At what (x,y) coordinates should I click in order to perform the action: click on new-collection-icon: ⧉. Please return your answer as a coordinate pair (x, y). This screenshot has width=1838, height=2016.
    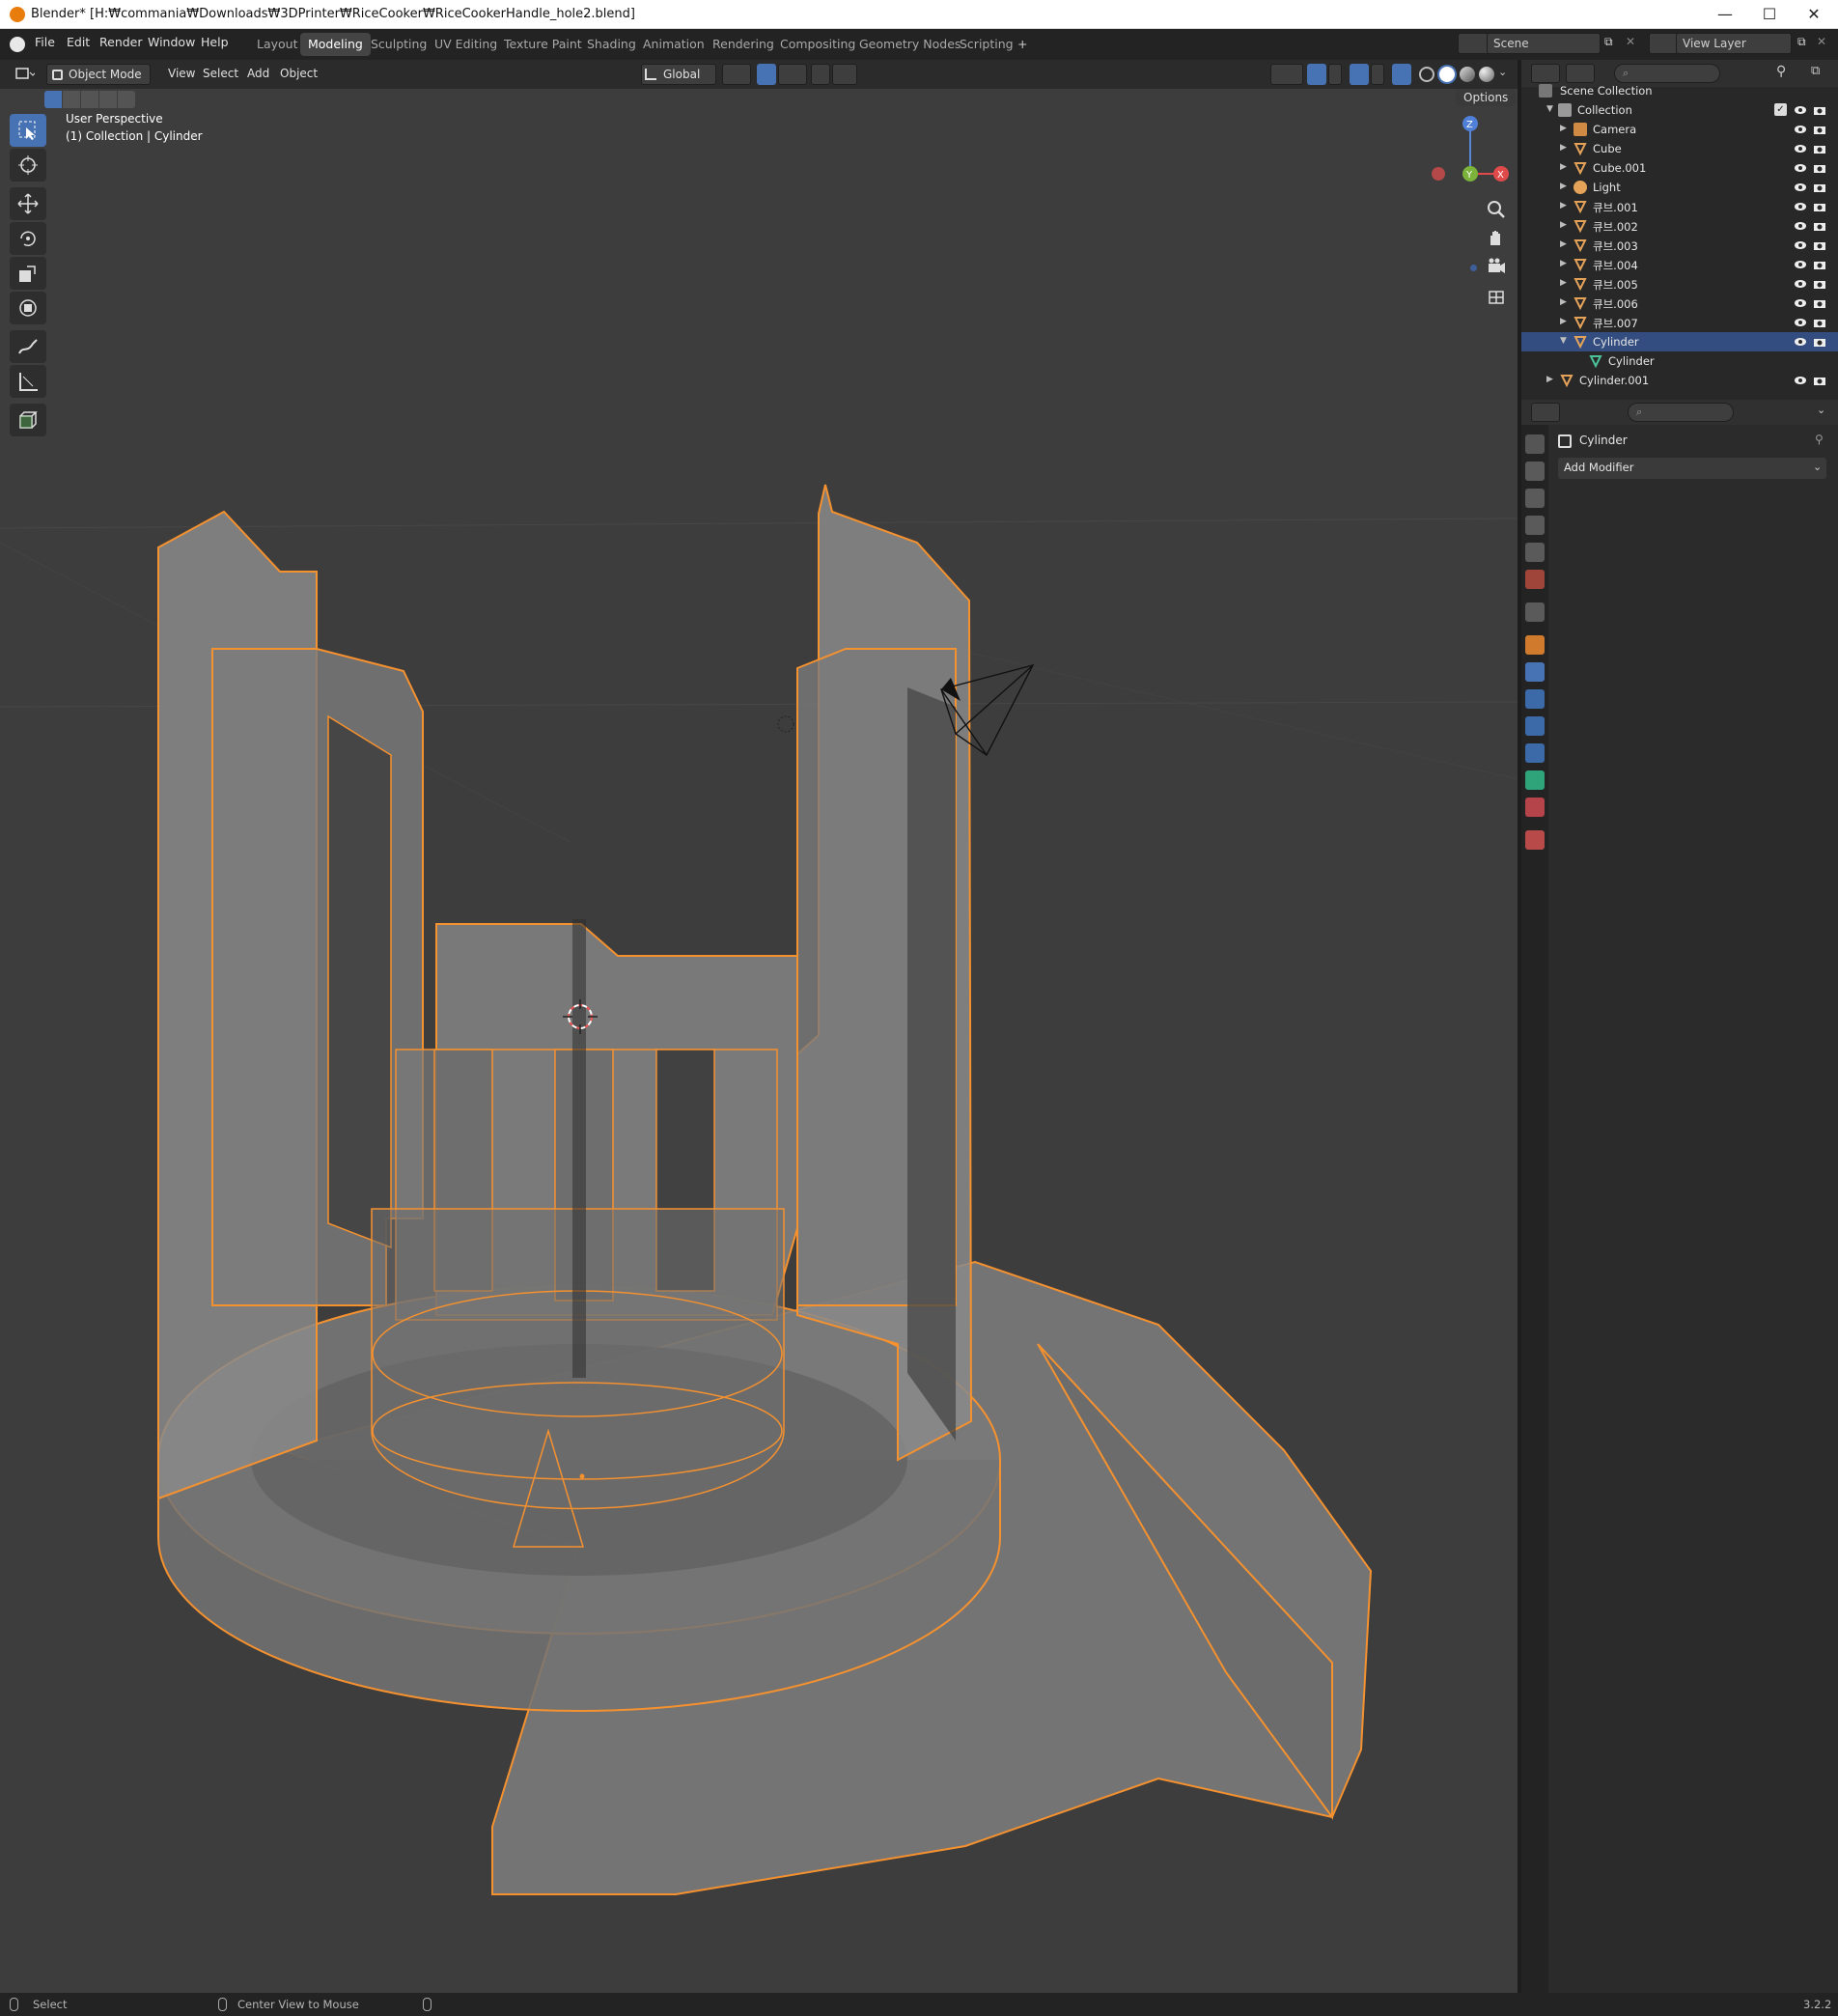
    Looking at the image, I should click on (1815, 71).